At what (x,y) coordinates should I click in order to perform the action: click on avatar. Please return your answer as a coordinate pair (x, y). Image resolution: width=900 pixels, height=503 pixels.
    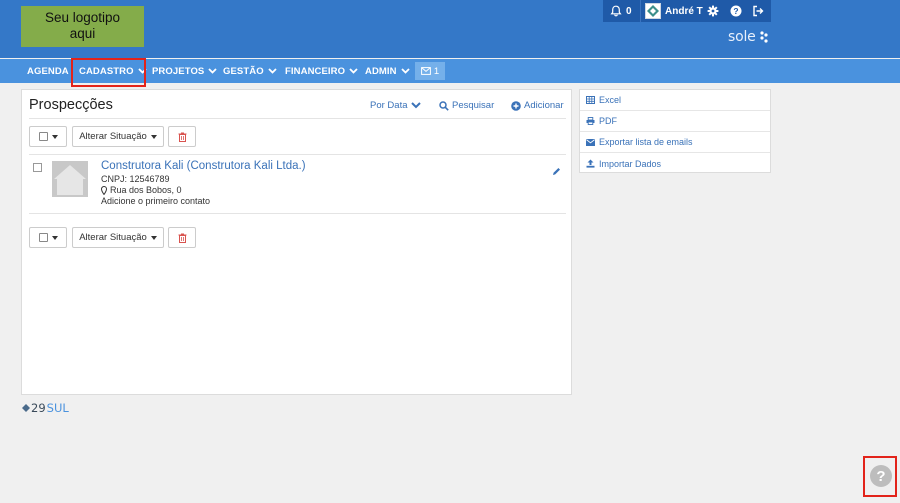
    Looking at the image, I should click on (653, 11).